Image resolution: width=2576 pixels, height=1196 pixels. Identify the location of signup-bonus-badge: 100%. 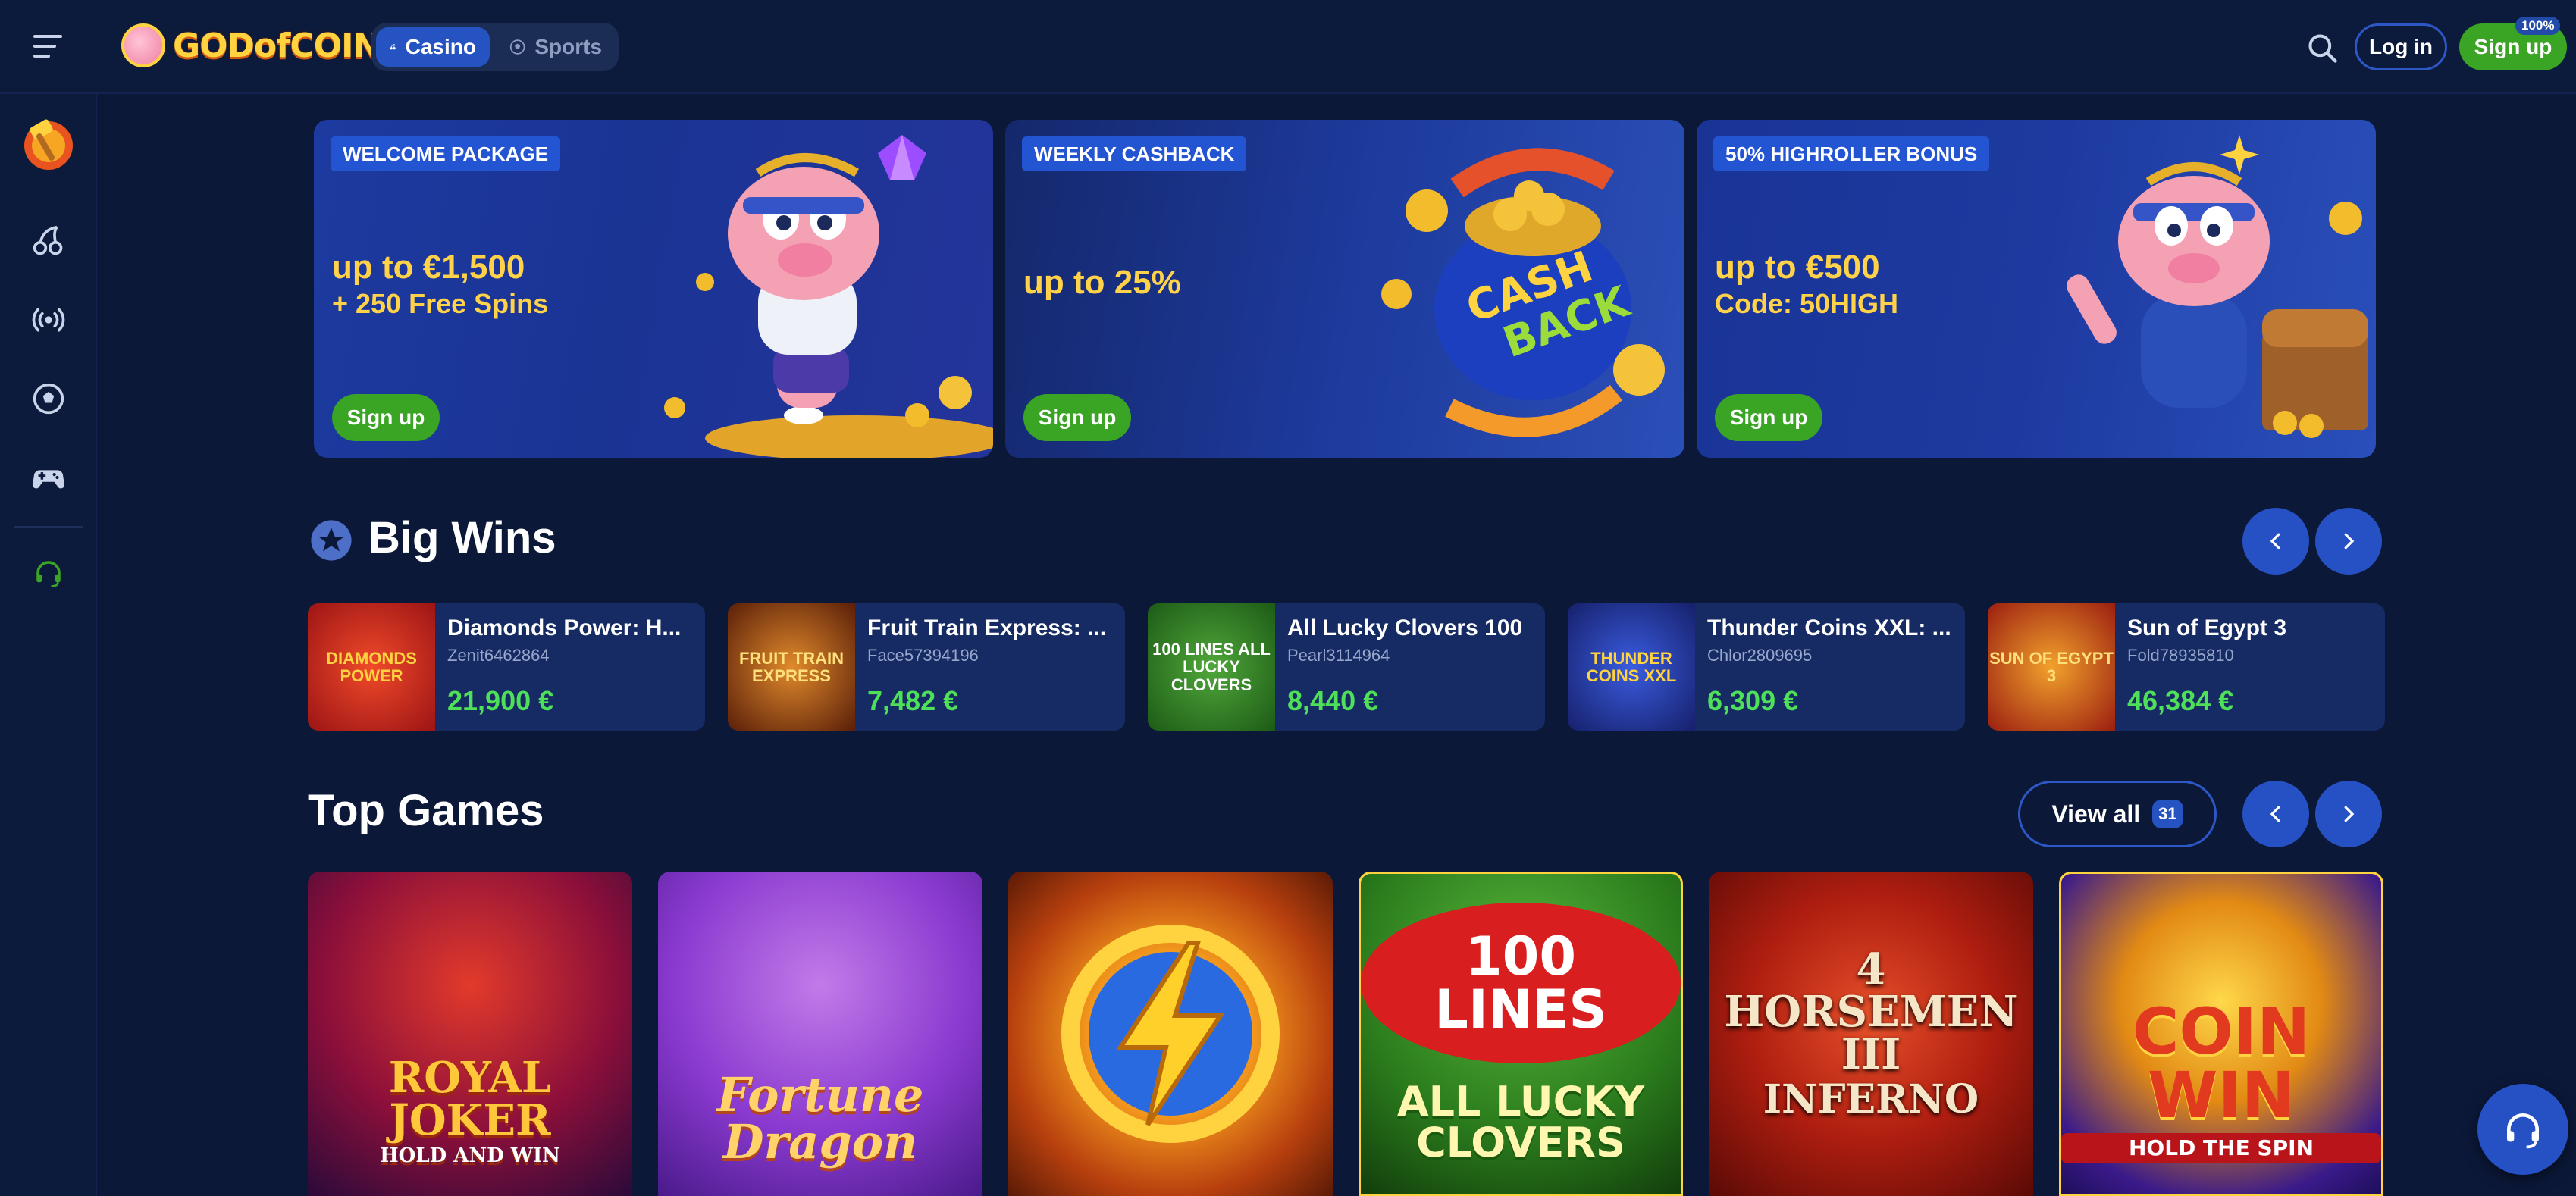
(2538, 26).